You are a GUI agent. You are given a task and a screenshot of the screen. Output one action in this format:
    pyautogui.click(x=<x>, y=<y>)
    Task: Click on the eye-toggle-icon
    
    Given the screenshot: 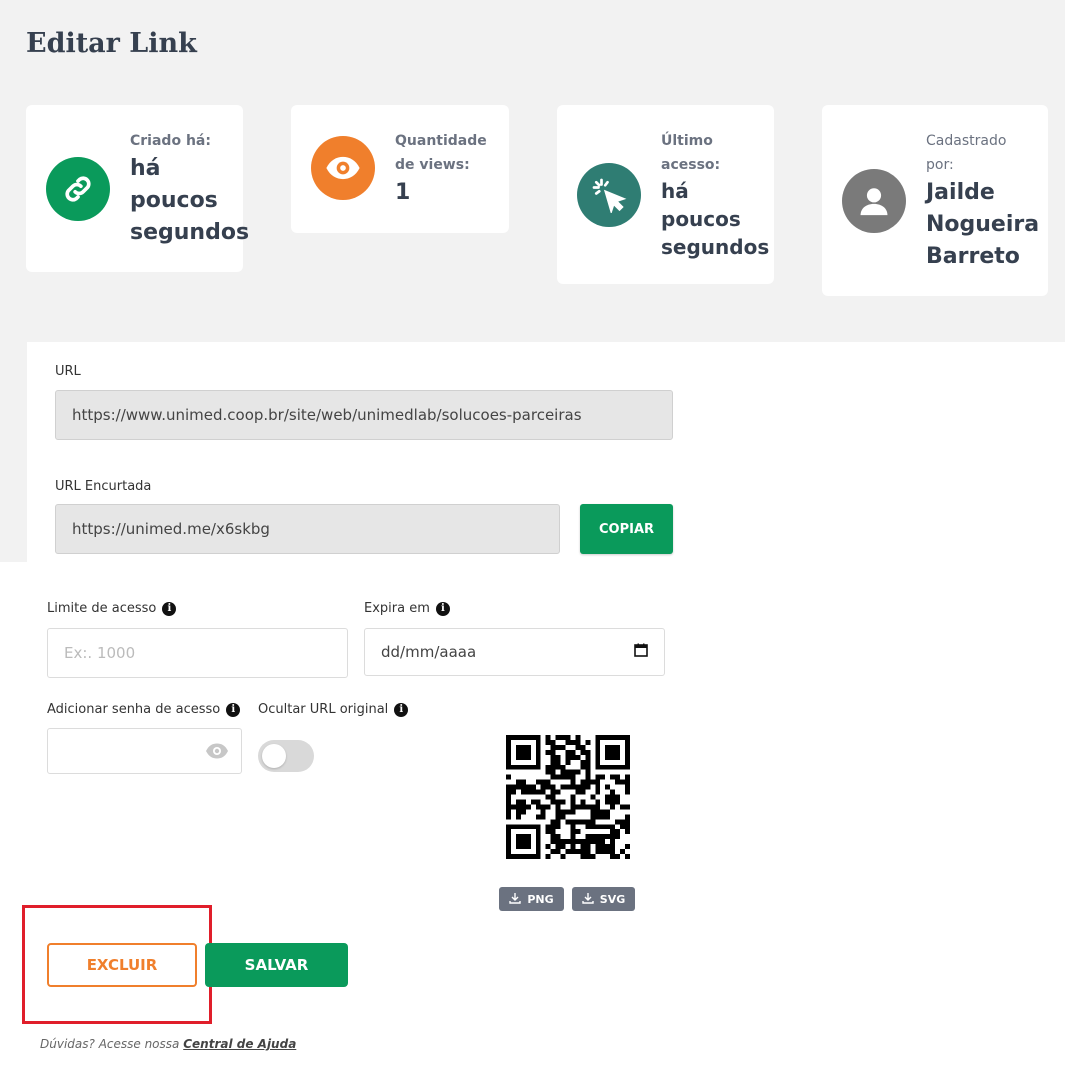 What is the action you would take?
    pyautogui.click(x=217, y=753)
    